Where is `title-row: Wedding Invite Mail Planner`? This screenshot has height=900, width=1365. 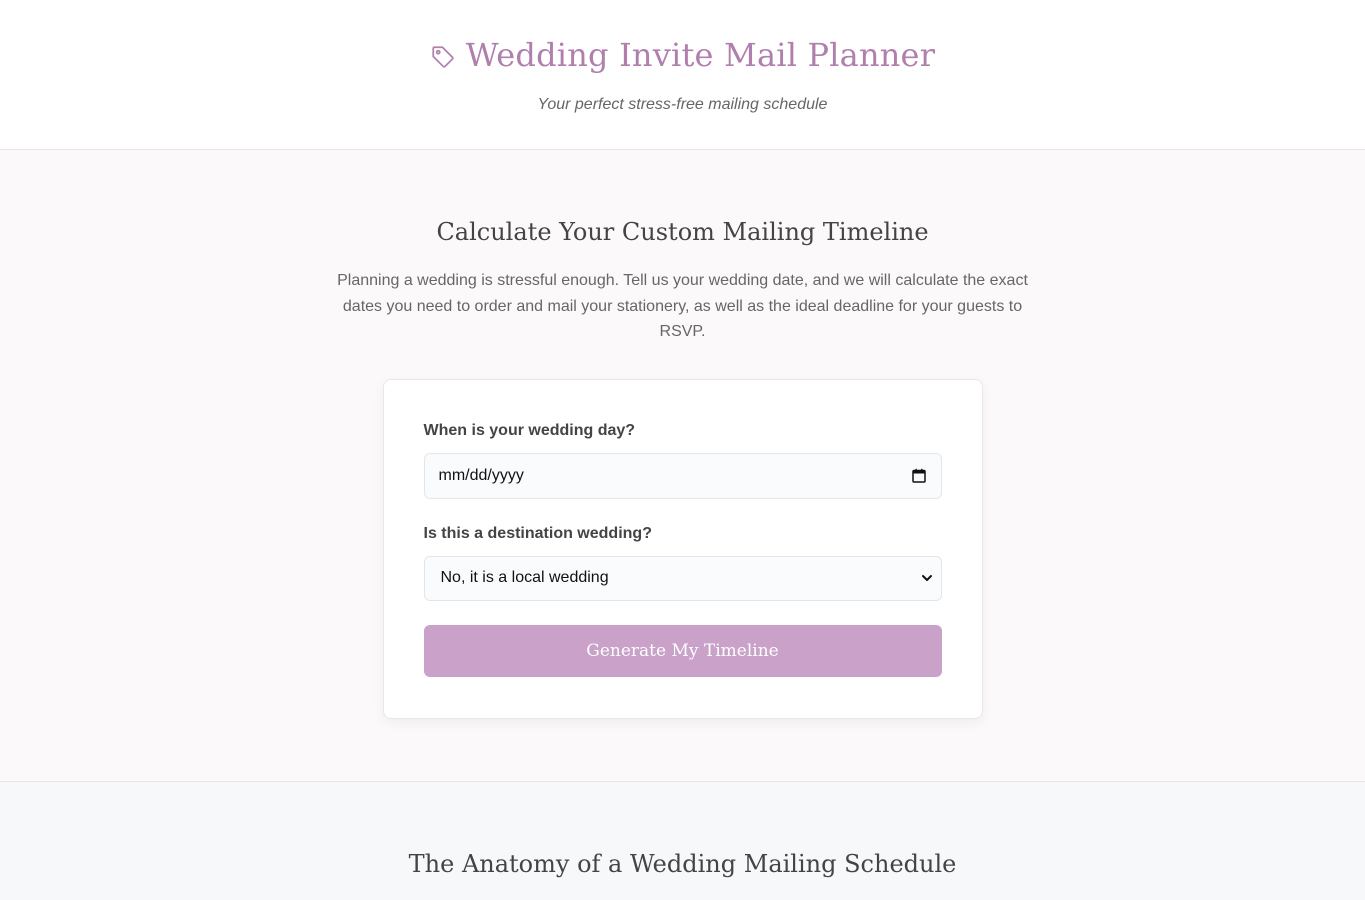
title-row: Wedding Invite Mail Planner is located at coordinates (682, 55).